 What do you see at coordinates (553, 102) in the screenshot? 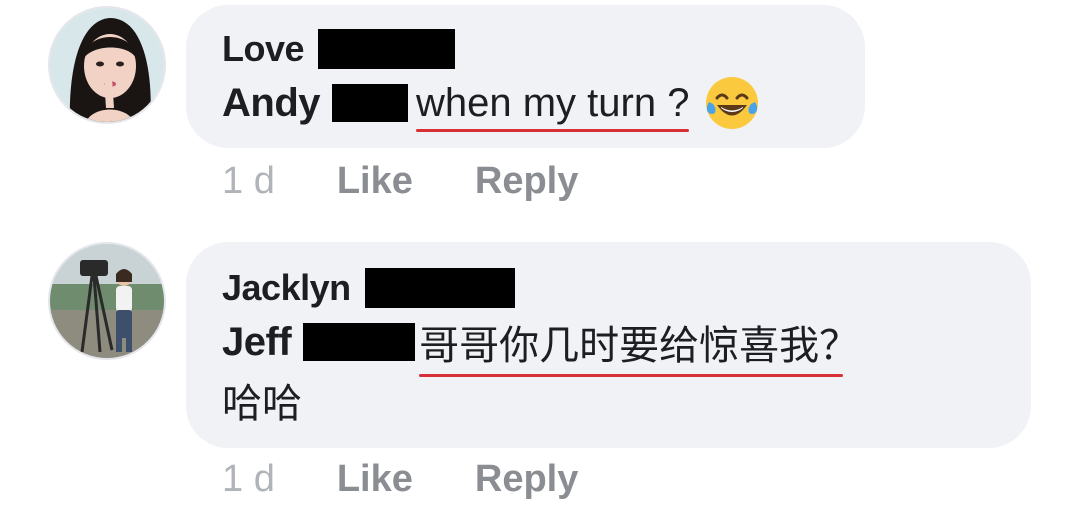
I see `comment-text-content: when my turn ?` at bounding box center [553, 102].